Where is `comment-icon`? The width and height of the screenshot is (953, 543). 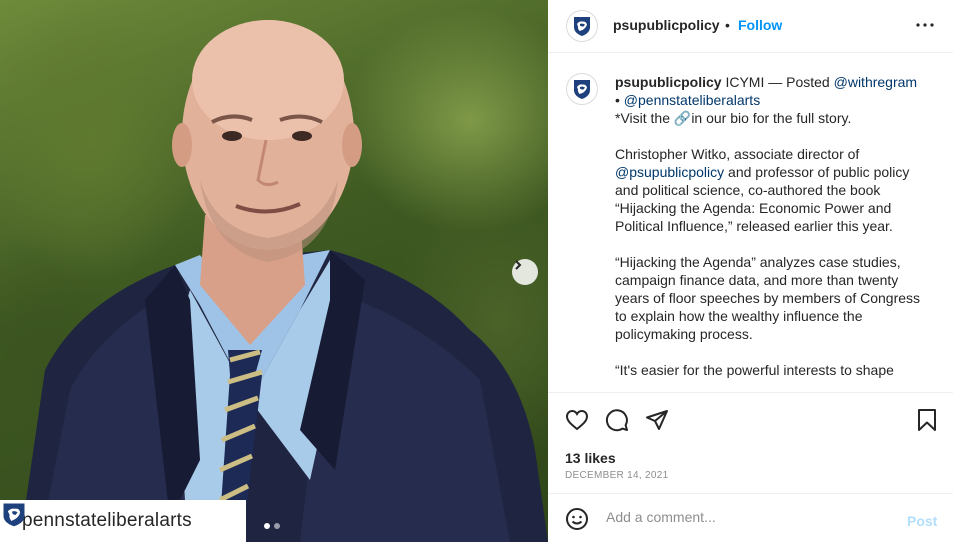
comment-icon is located at coordinates (616, 420).